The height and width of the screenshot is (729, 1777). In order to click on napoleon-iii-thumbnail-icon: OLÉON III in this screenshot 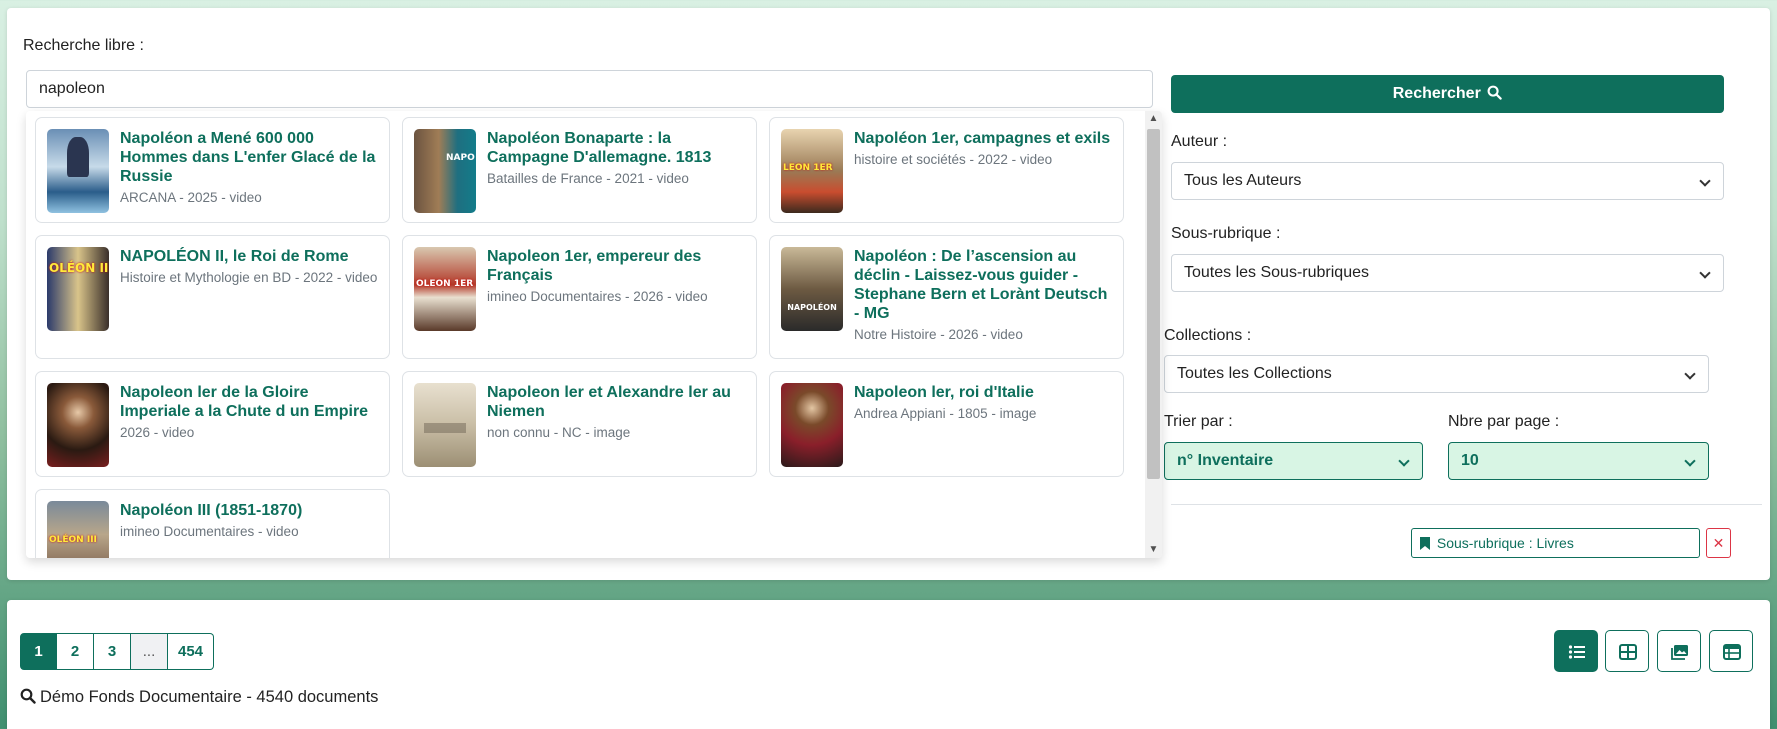, I will do `click(78, 529)`.